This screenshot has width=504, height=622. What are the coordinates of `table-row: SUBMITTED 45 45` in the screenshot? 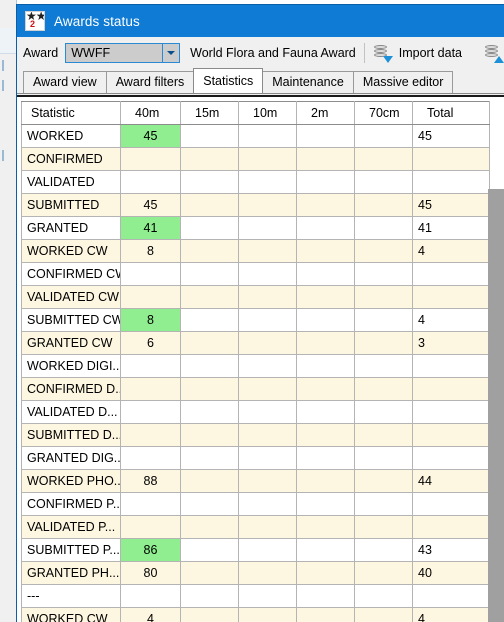 It's located at (255, 205).